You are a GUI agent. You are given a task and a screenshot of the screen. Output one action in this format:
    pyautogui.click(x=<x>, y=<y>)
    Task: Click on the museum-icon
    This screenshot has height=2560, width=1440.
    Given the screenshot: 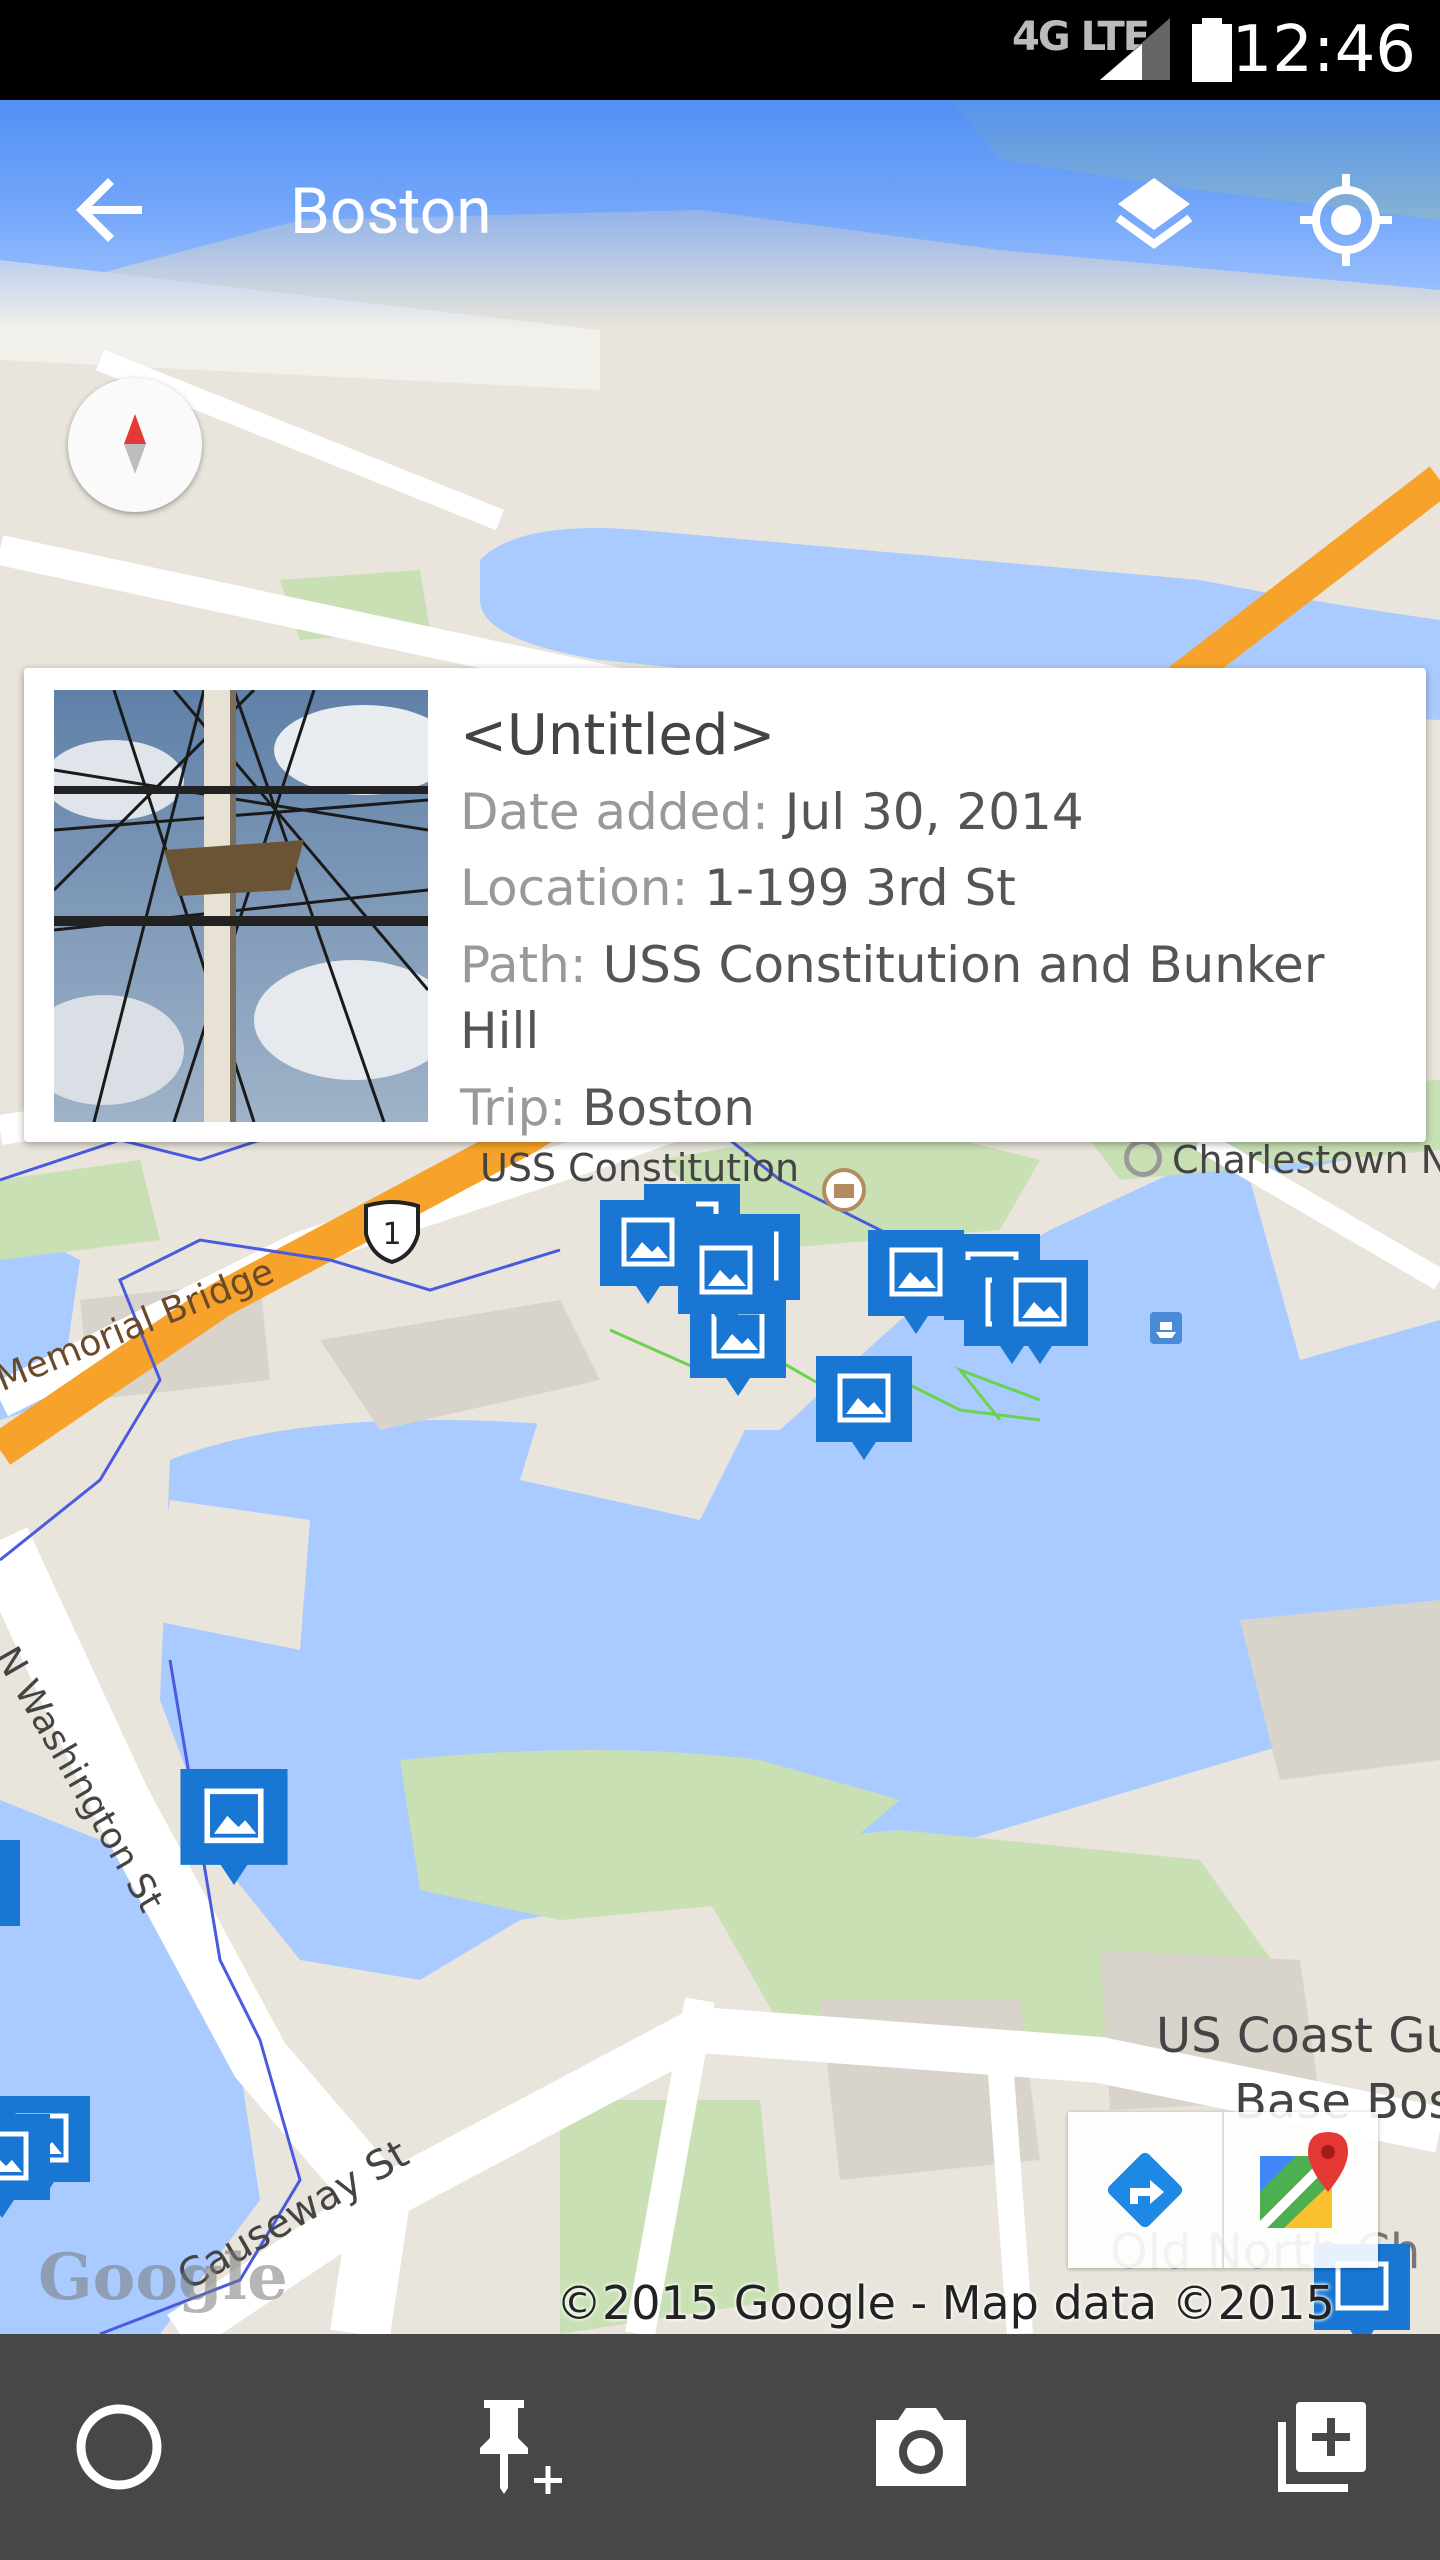 What is the action you would take?
    pyautogui.click(x=844, y=1190)
    